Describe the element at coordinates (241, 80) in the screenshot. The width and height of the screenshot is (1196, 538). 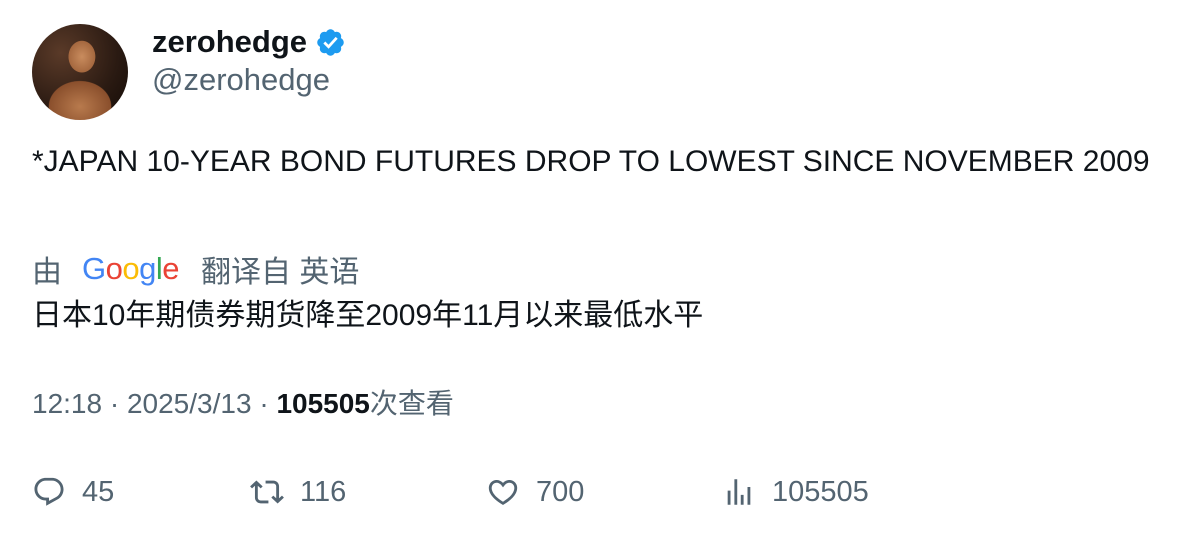
I see `author-handle: @zerohedge` at that location.